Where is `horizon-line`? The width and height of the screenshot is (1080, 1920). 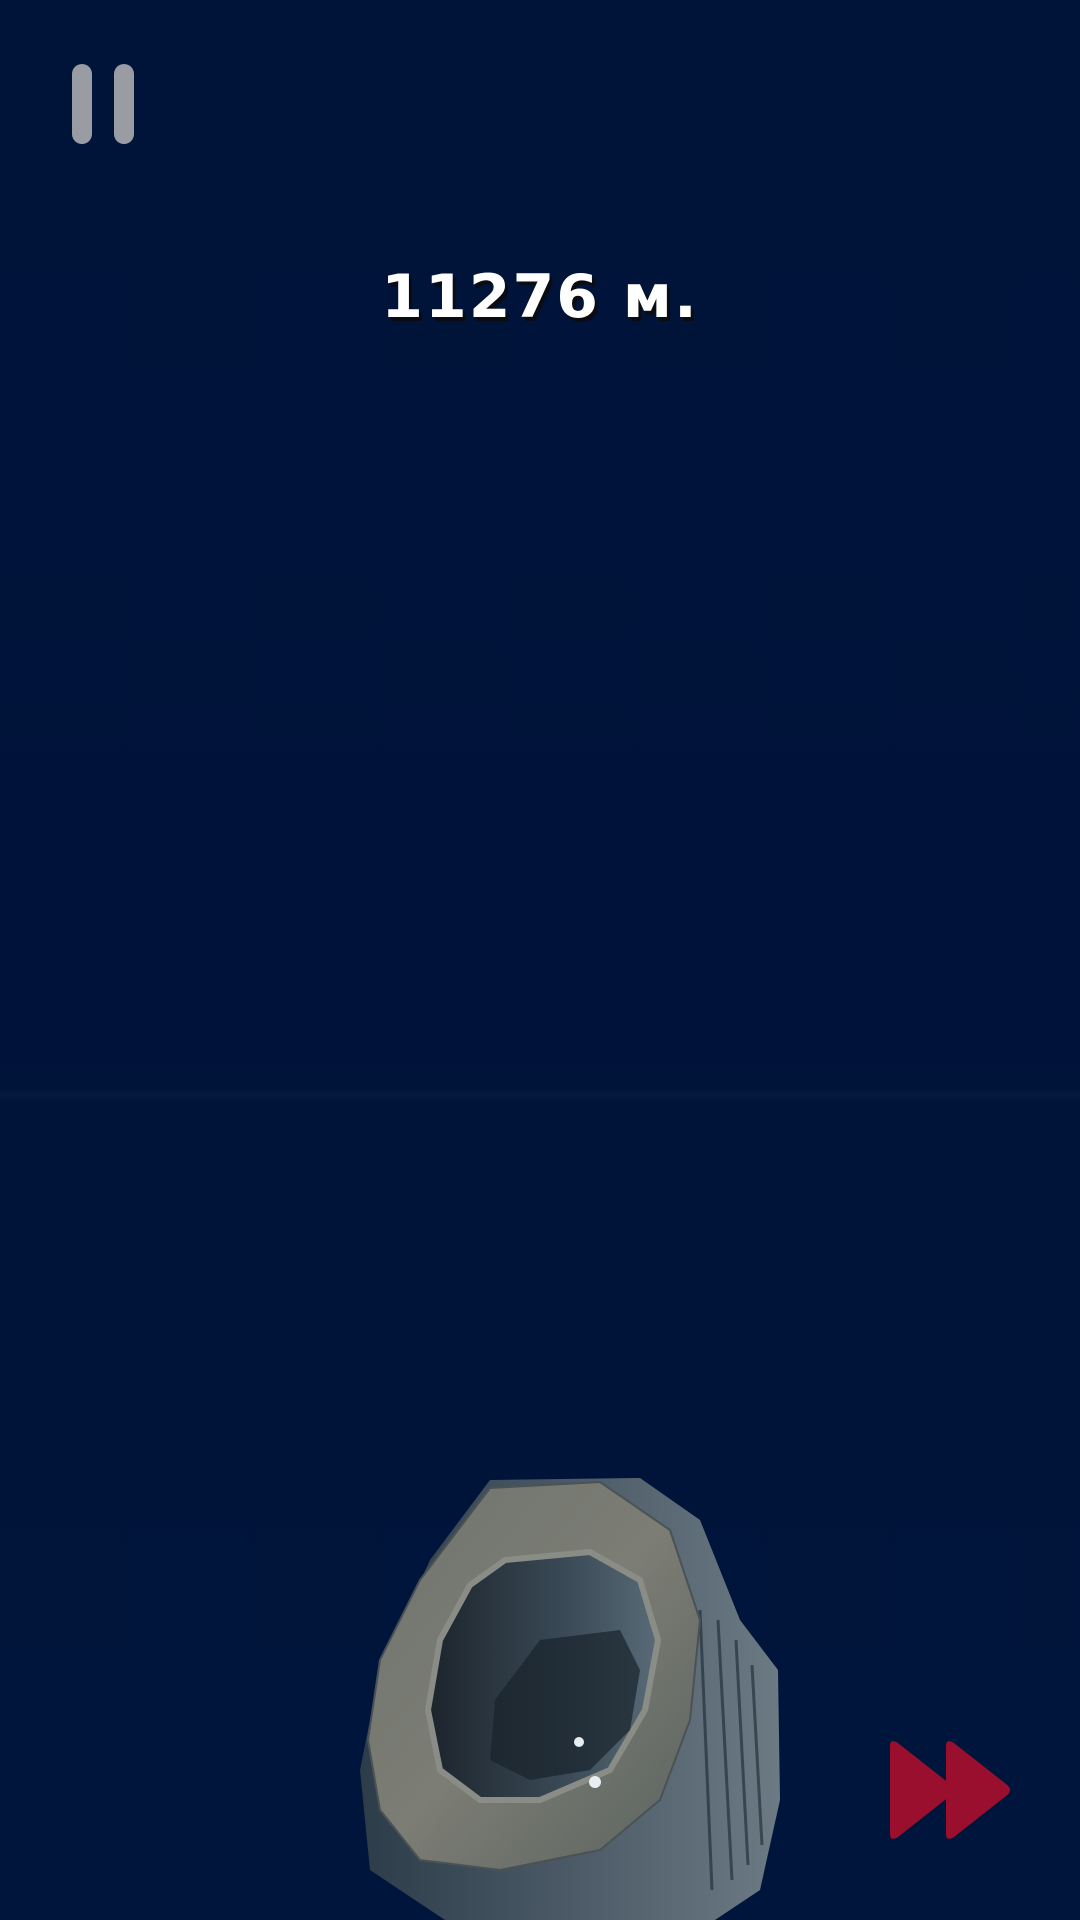 horizon-line is located at coordinates (540, 1095).